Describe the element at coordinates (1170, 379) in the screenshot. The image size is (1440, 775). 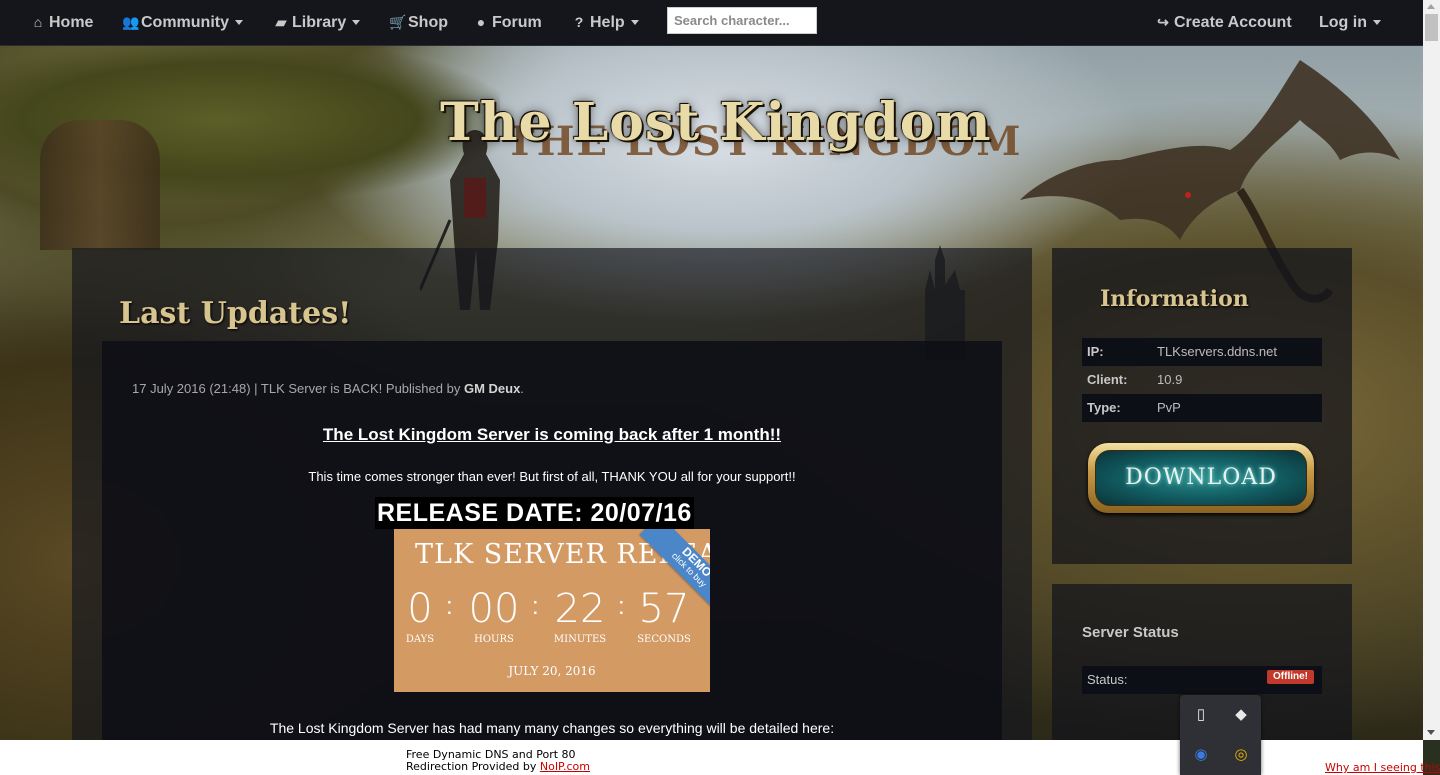
I see `info-value: 10.9` at that location.